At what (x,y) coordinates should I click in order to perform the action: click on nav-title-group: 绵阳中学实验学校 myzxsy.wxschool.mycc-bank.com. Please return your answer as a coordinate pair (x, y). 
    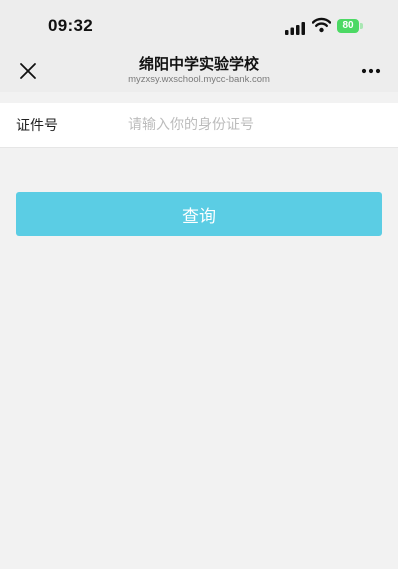
    Looking at the image, I should click on (199, 70).